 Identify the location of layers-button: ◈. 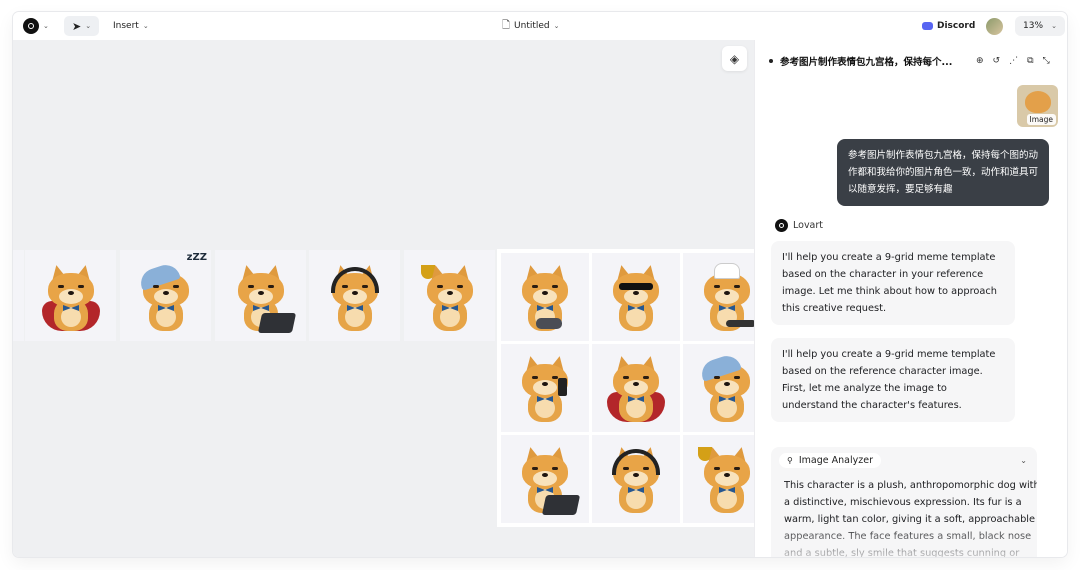
(734, 58).